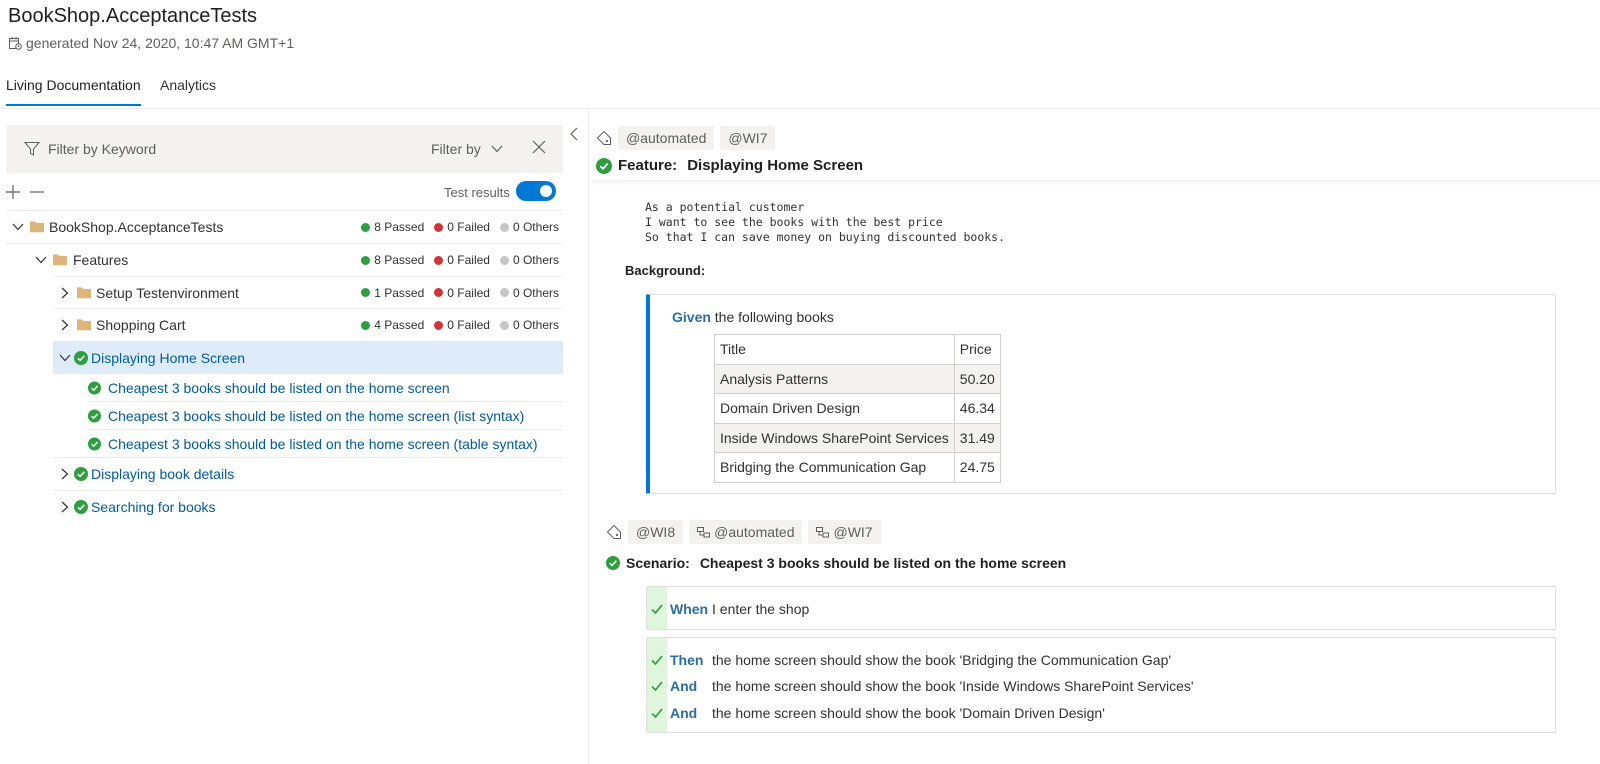 Image resolution: width=1600 pixels, height=764 pixels. I want to click on table-row: Inside Windows SharePoint Services 31.49, so click(857, 437).